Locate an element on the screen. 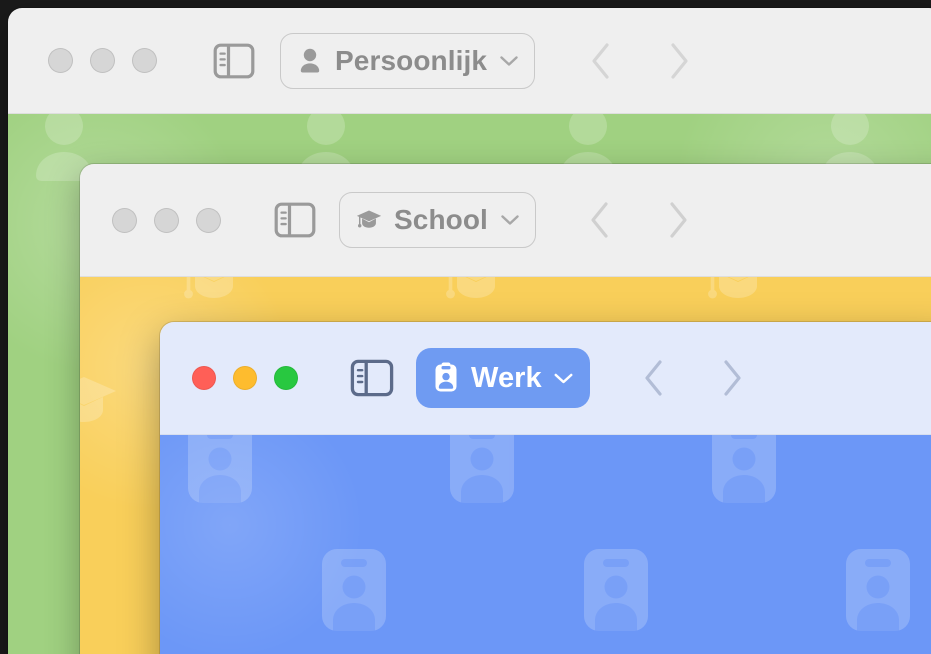  traffic-lights-school is located at coordinates (166, 220).